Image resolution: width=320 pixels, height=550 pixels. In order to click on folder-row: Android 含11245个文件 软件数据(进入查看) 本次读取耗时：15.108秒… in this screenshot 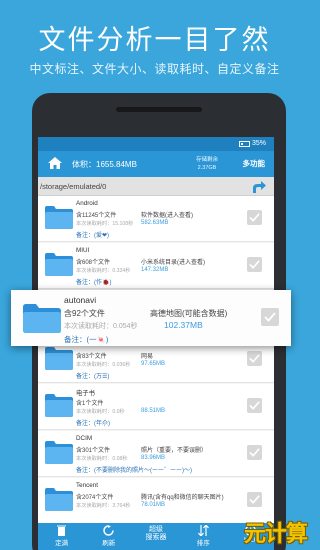, I will do `click(156, 219)`.